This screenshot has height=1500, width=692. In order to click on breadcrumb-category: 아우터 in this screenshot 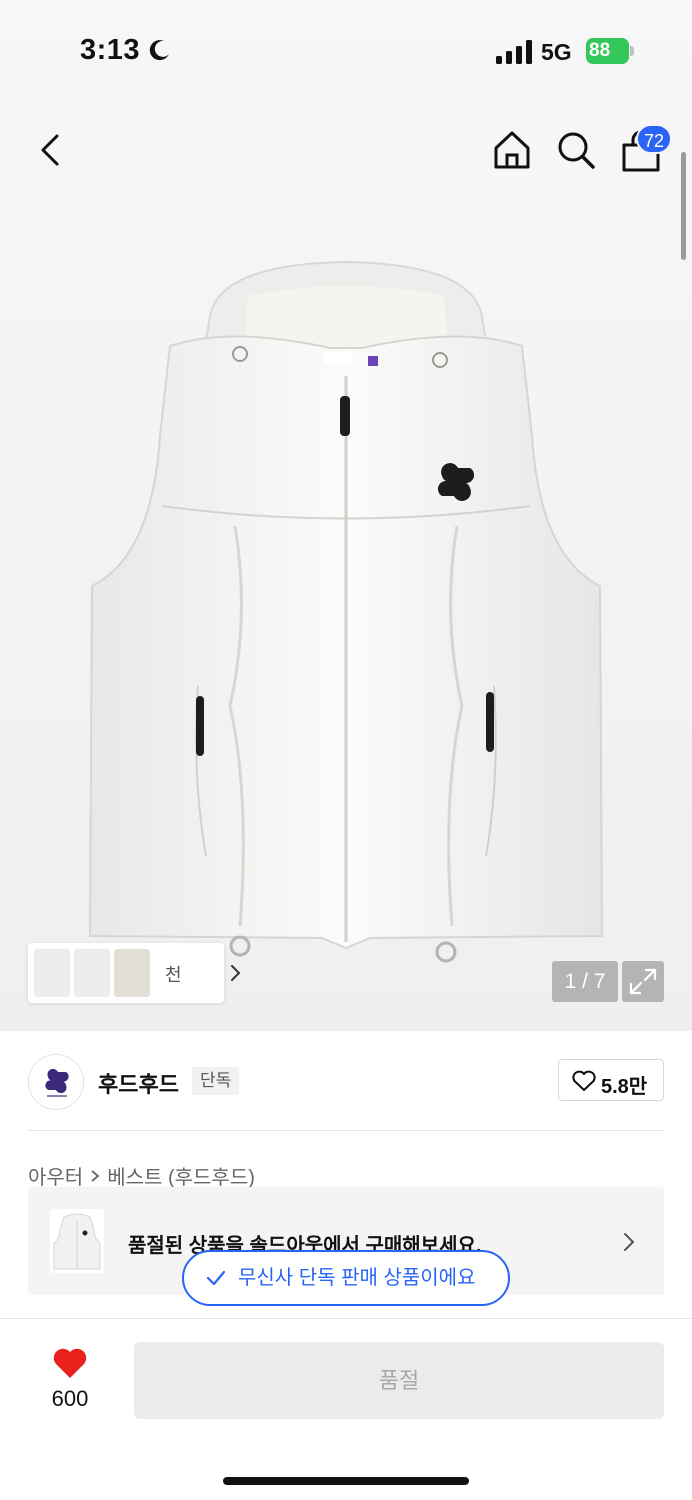, I will do `click(55, 1175)`.